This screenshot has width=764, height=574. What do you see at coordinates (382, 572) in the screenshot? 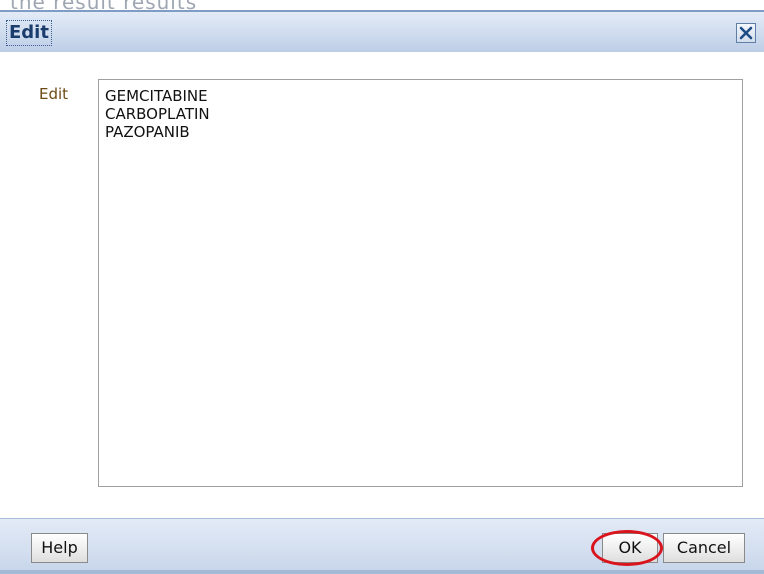
I see `footer-bottom-border` at bounding box center [382, 572].